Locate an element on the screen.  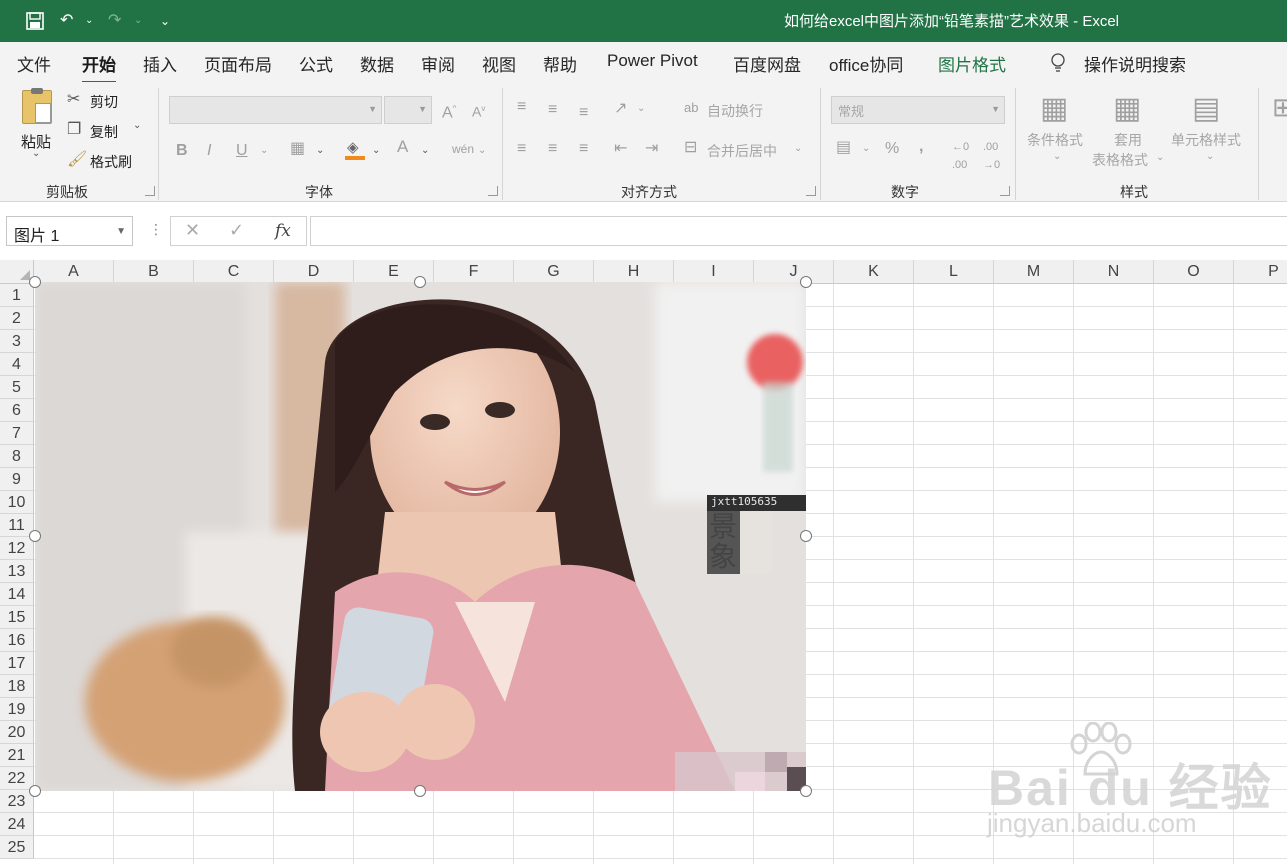
increase-decimal-icon: ←0.00 is located at coordinates (960, 156).